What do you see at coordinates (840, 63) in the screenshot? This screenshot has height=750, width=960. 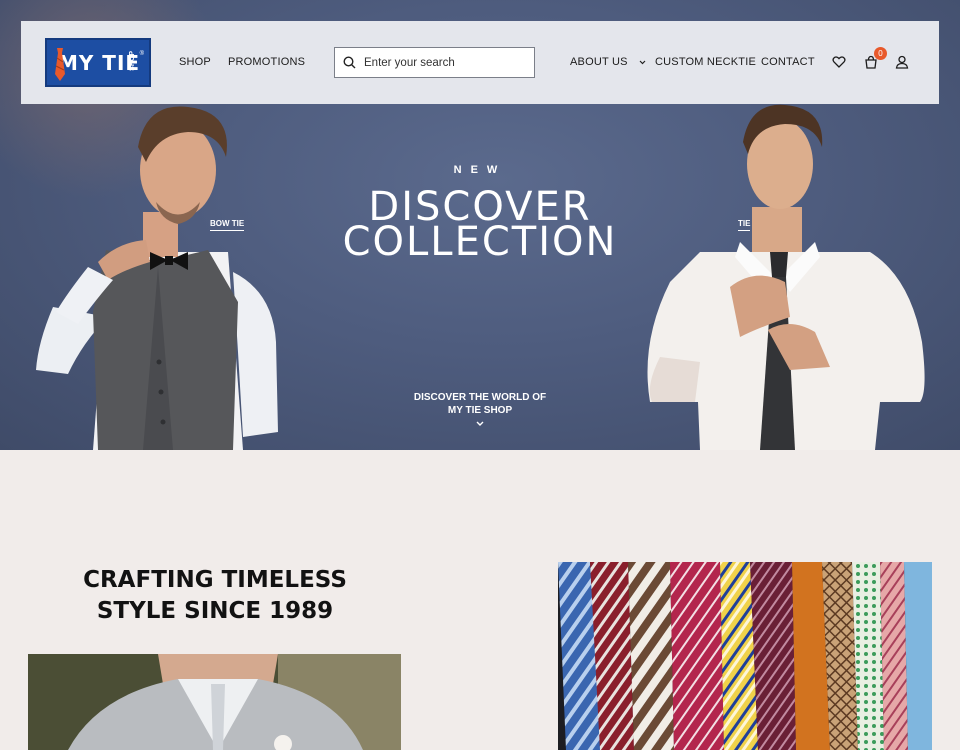 I see `heart-icon` at bounding box center [840, 63].